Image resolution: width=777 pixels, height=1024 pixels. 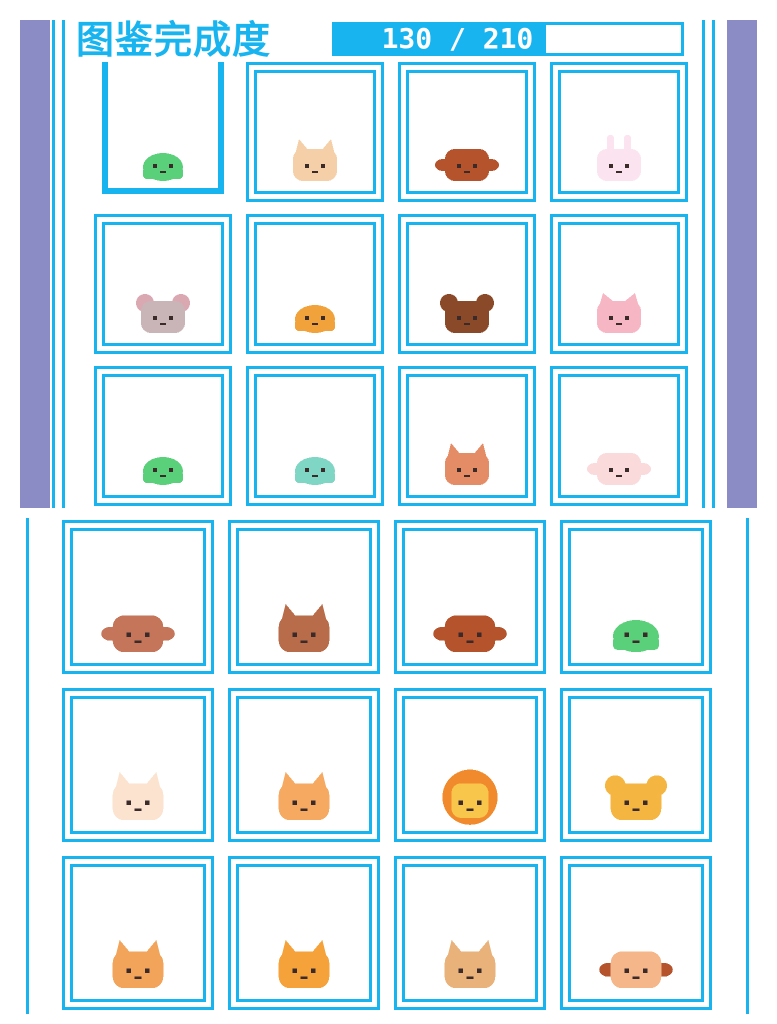 What do you see at coordinates (174, 40) in the screenshot?
I see `page-title: 图鉴完成度` at bounding box center [174, 40].